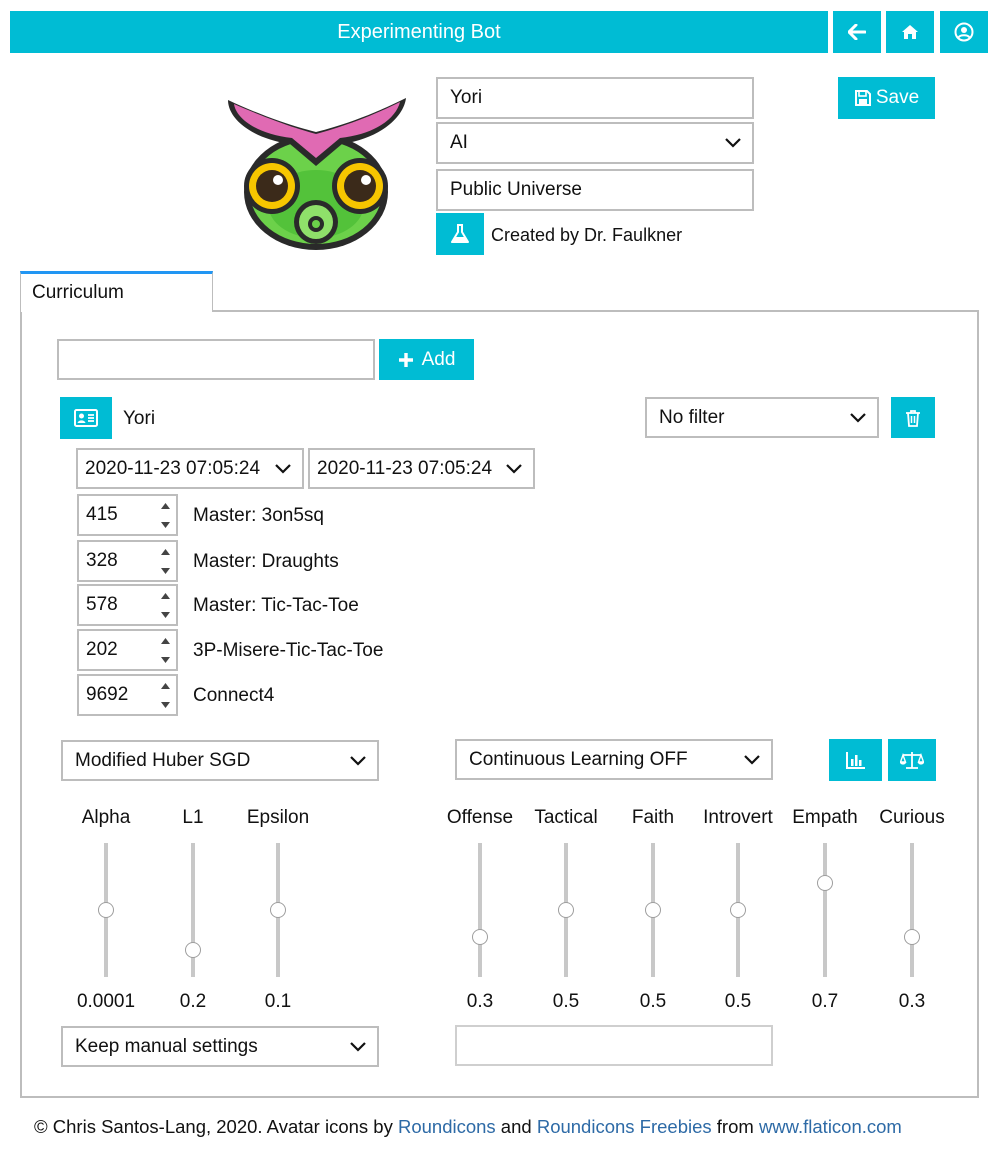  What do you see at coordinates (405, 359) in the screenshot?
I see `plus-icon` at bounding box center [405, 359].